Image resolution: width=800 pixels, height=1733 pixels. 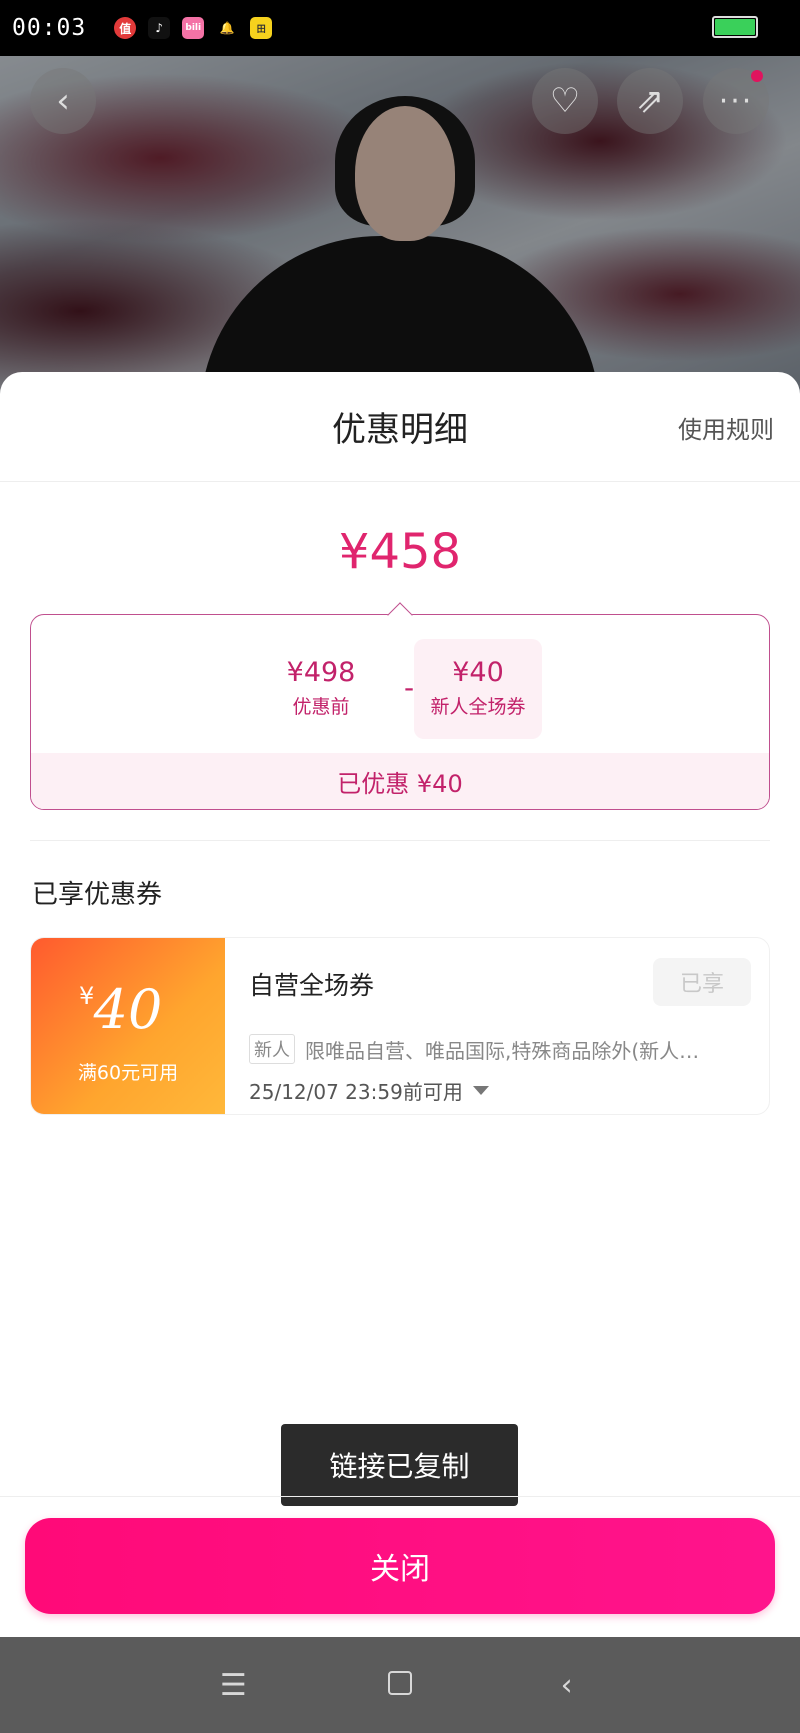 I want to click on coupon-expiry: 25/12/07 23:59前可用, so click(x=356, y=1092).